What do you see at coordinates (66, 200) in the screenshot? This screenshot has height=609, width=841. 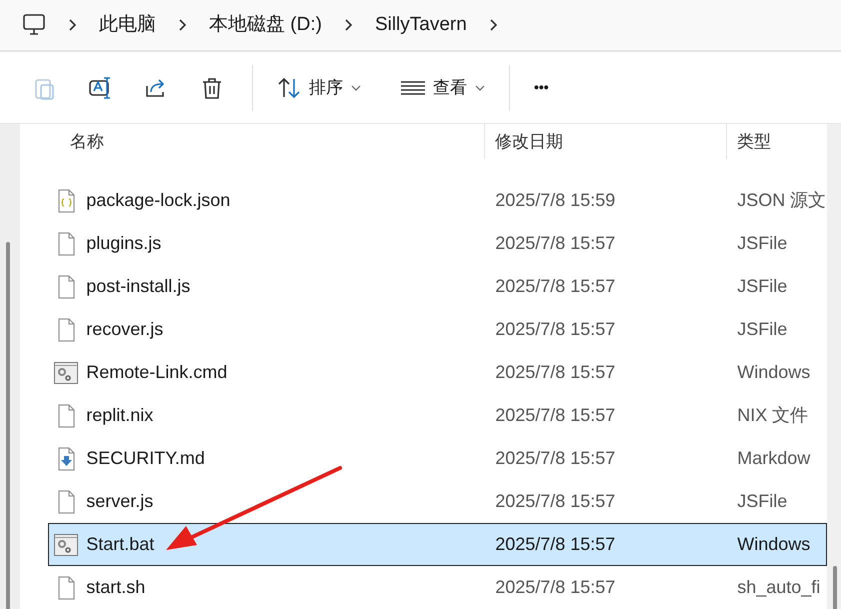 I see `json-file-icon` at bounding box center [66, 200].